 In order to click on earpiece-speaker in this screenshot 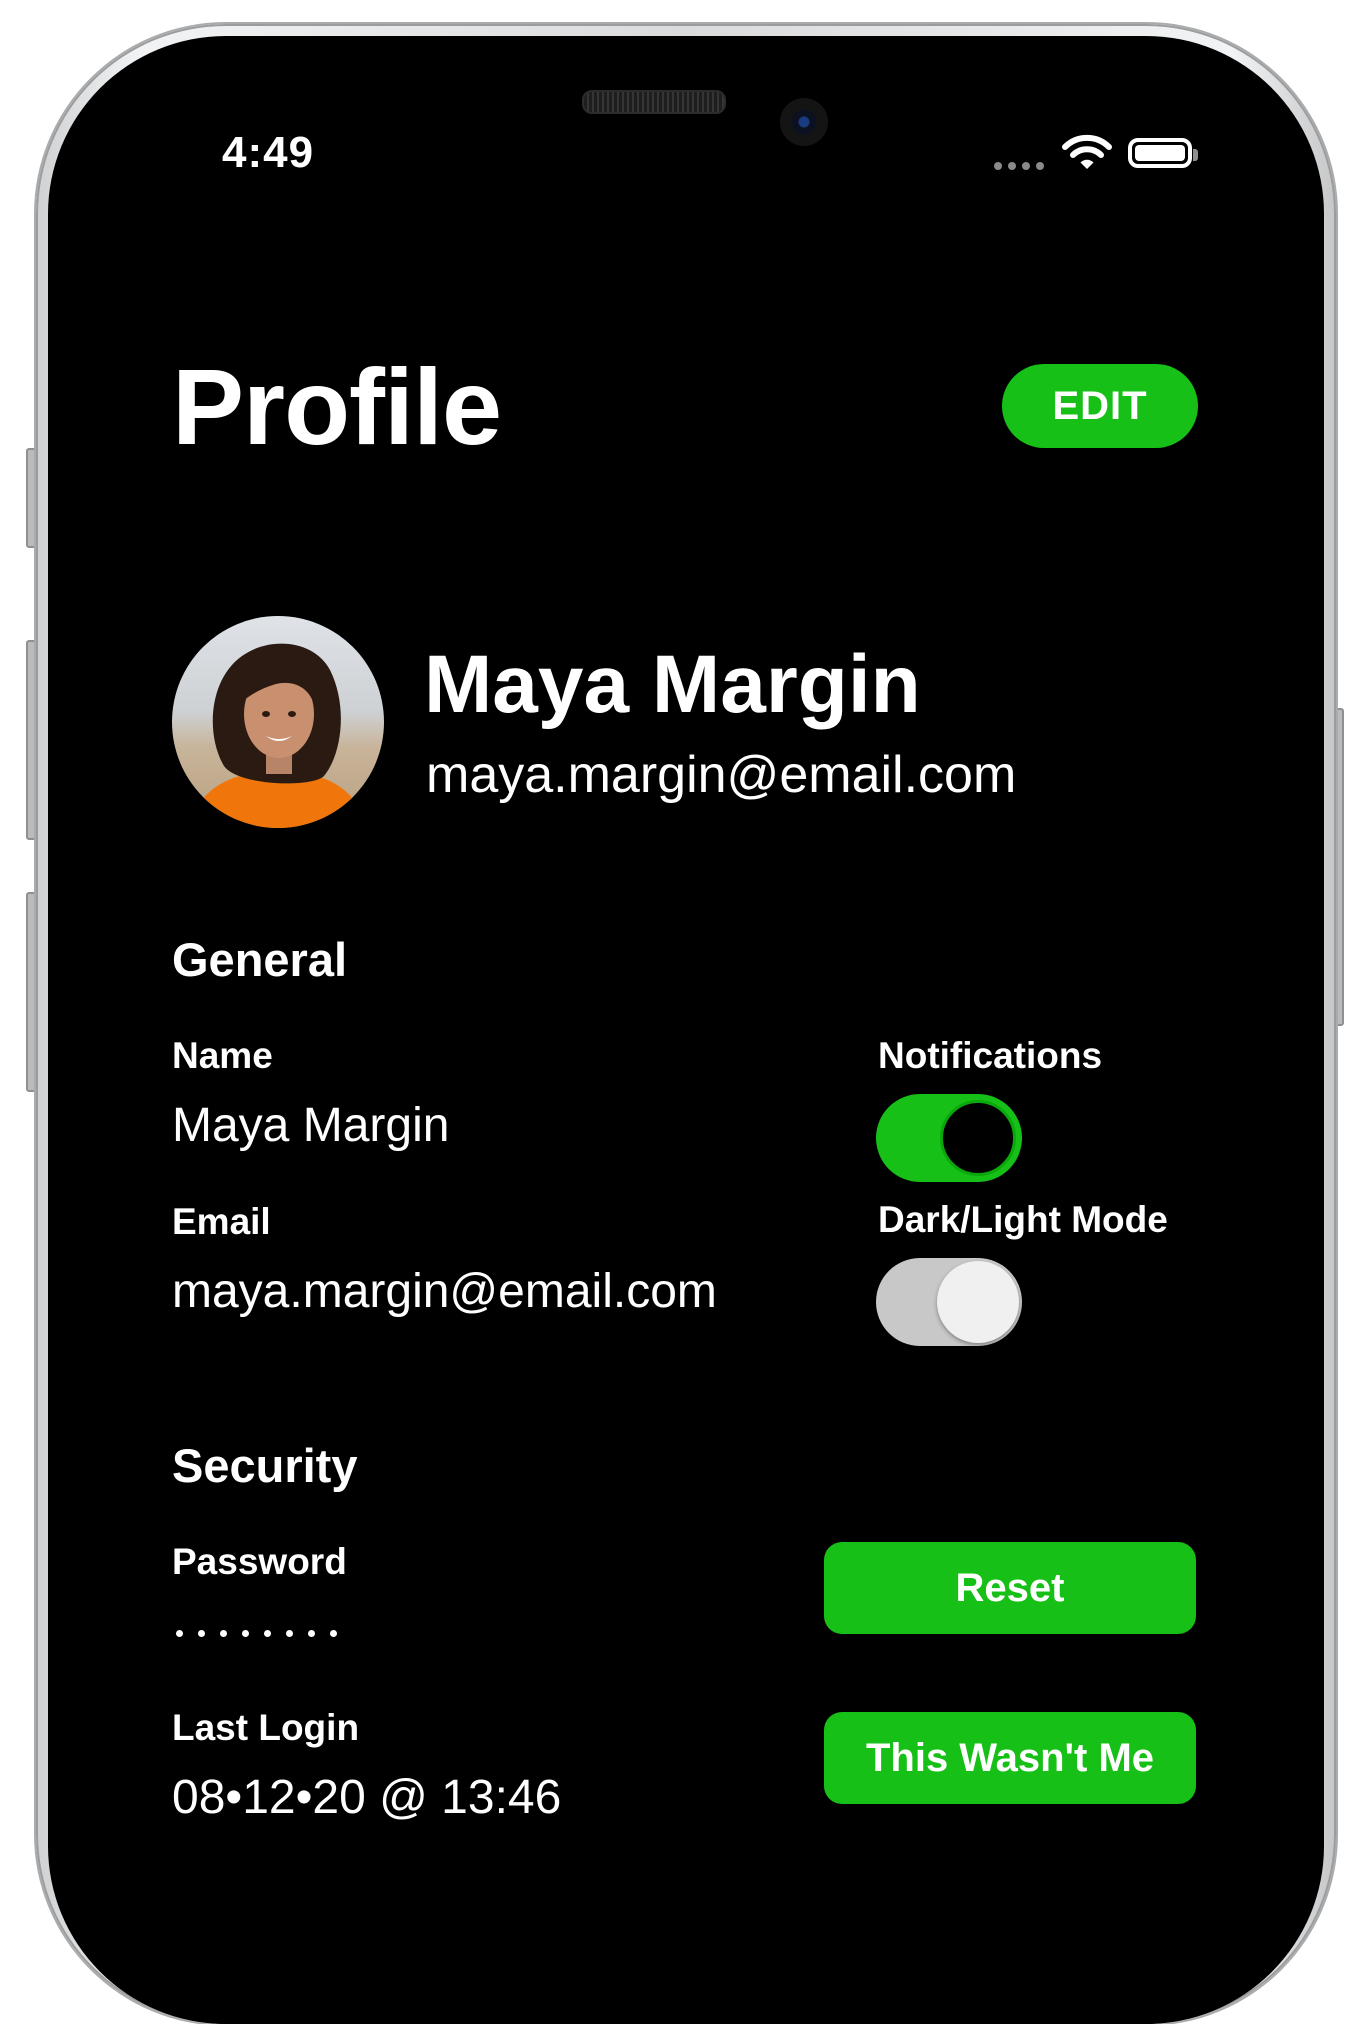, I will do `click(654, 102)`.